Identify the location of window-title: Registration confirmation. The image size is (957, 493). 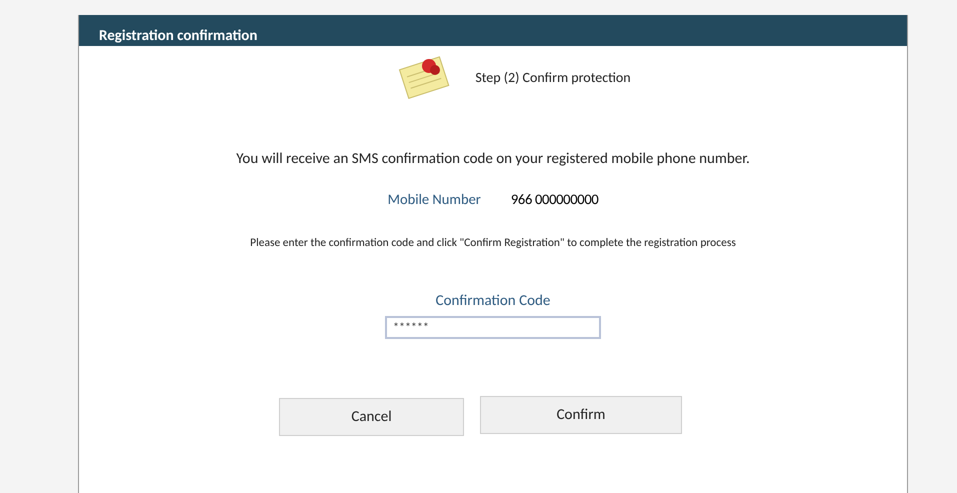
(178, 36).